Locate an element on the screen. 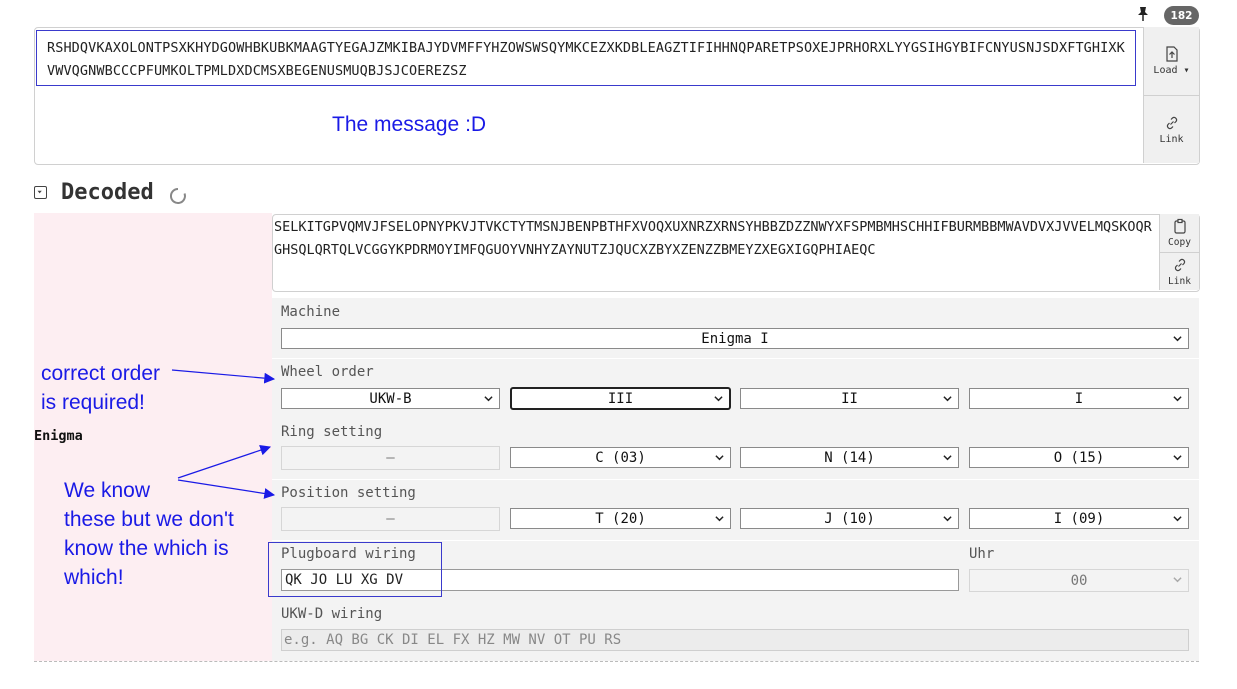  load-button: Load ▾ is located at coordinates (1171, 61).